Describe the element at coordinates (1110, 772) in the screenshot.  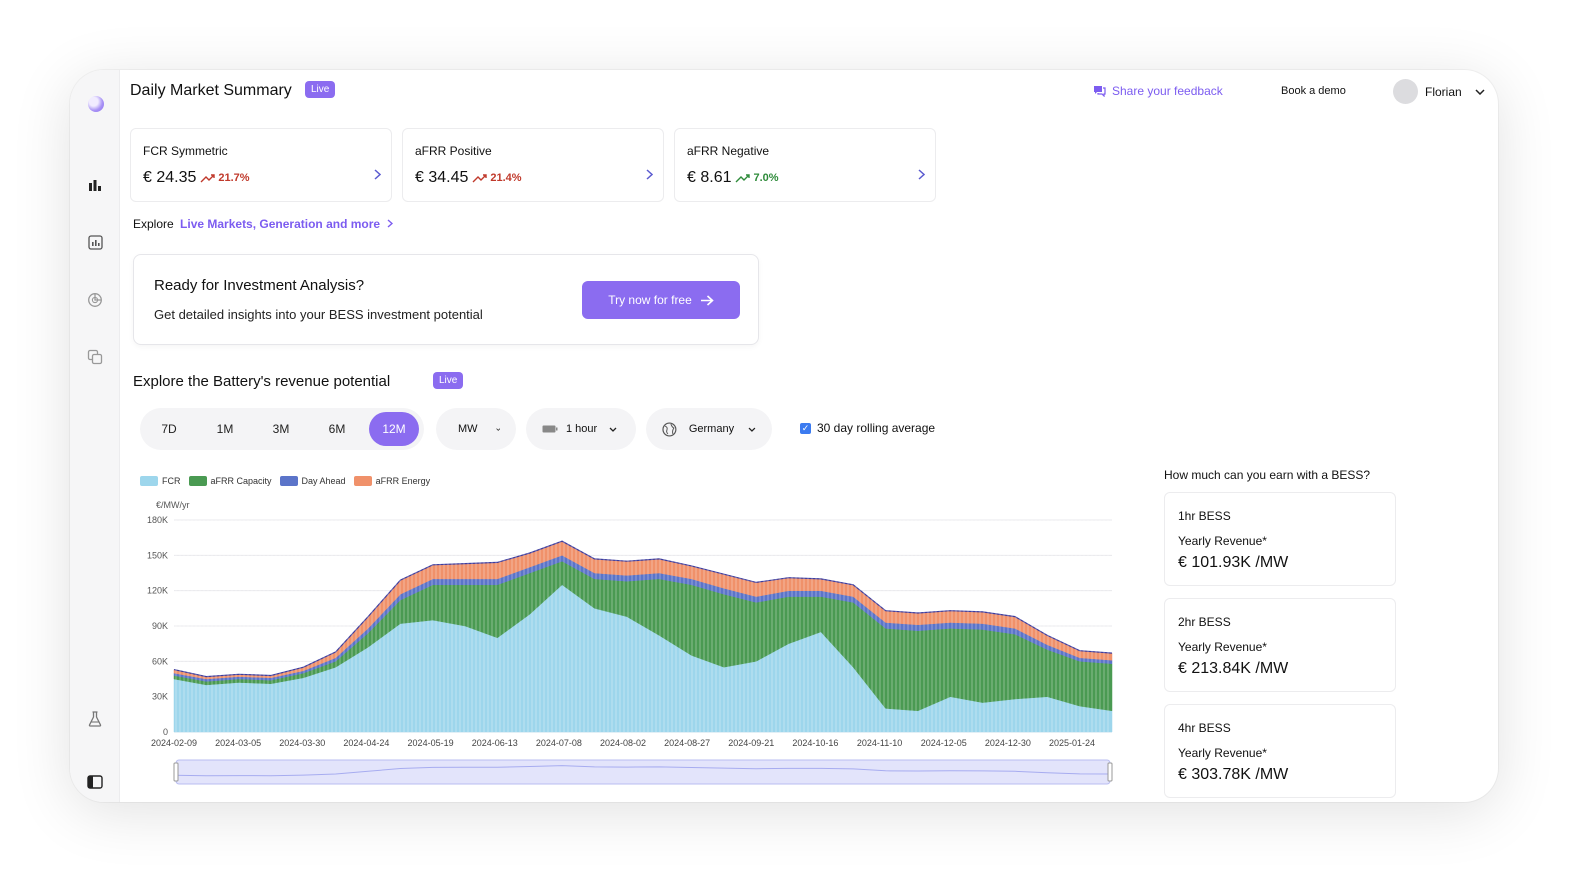
I see `zoom-handle-right` at that location.